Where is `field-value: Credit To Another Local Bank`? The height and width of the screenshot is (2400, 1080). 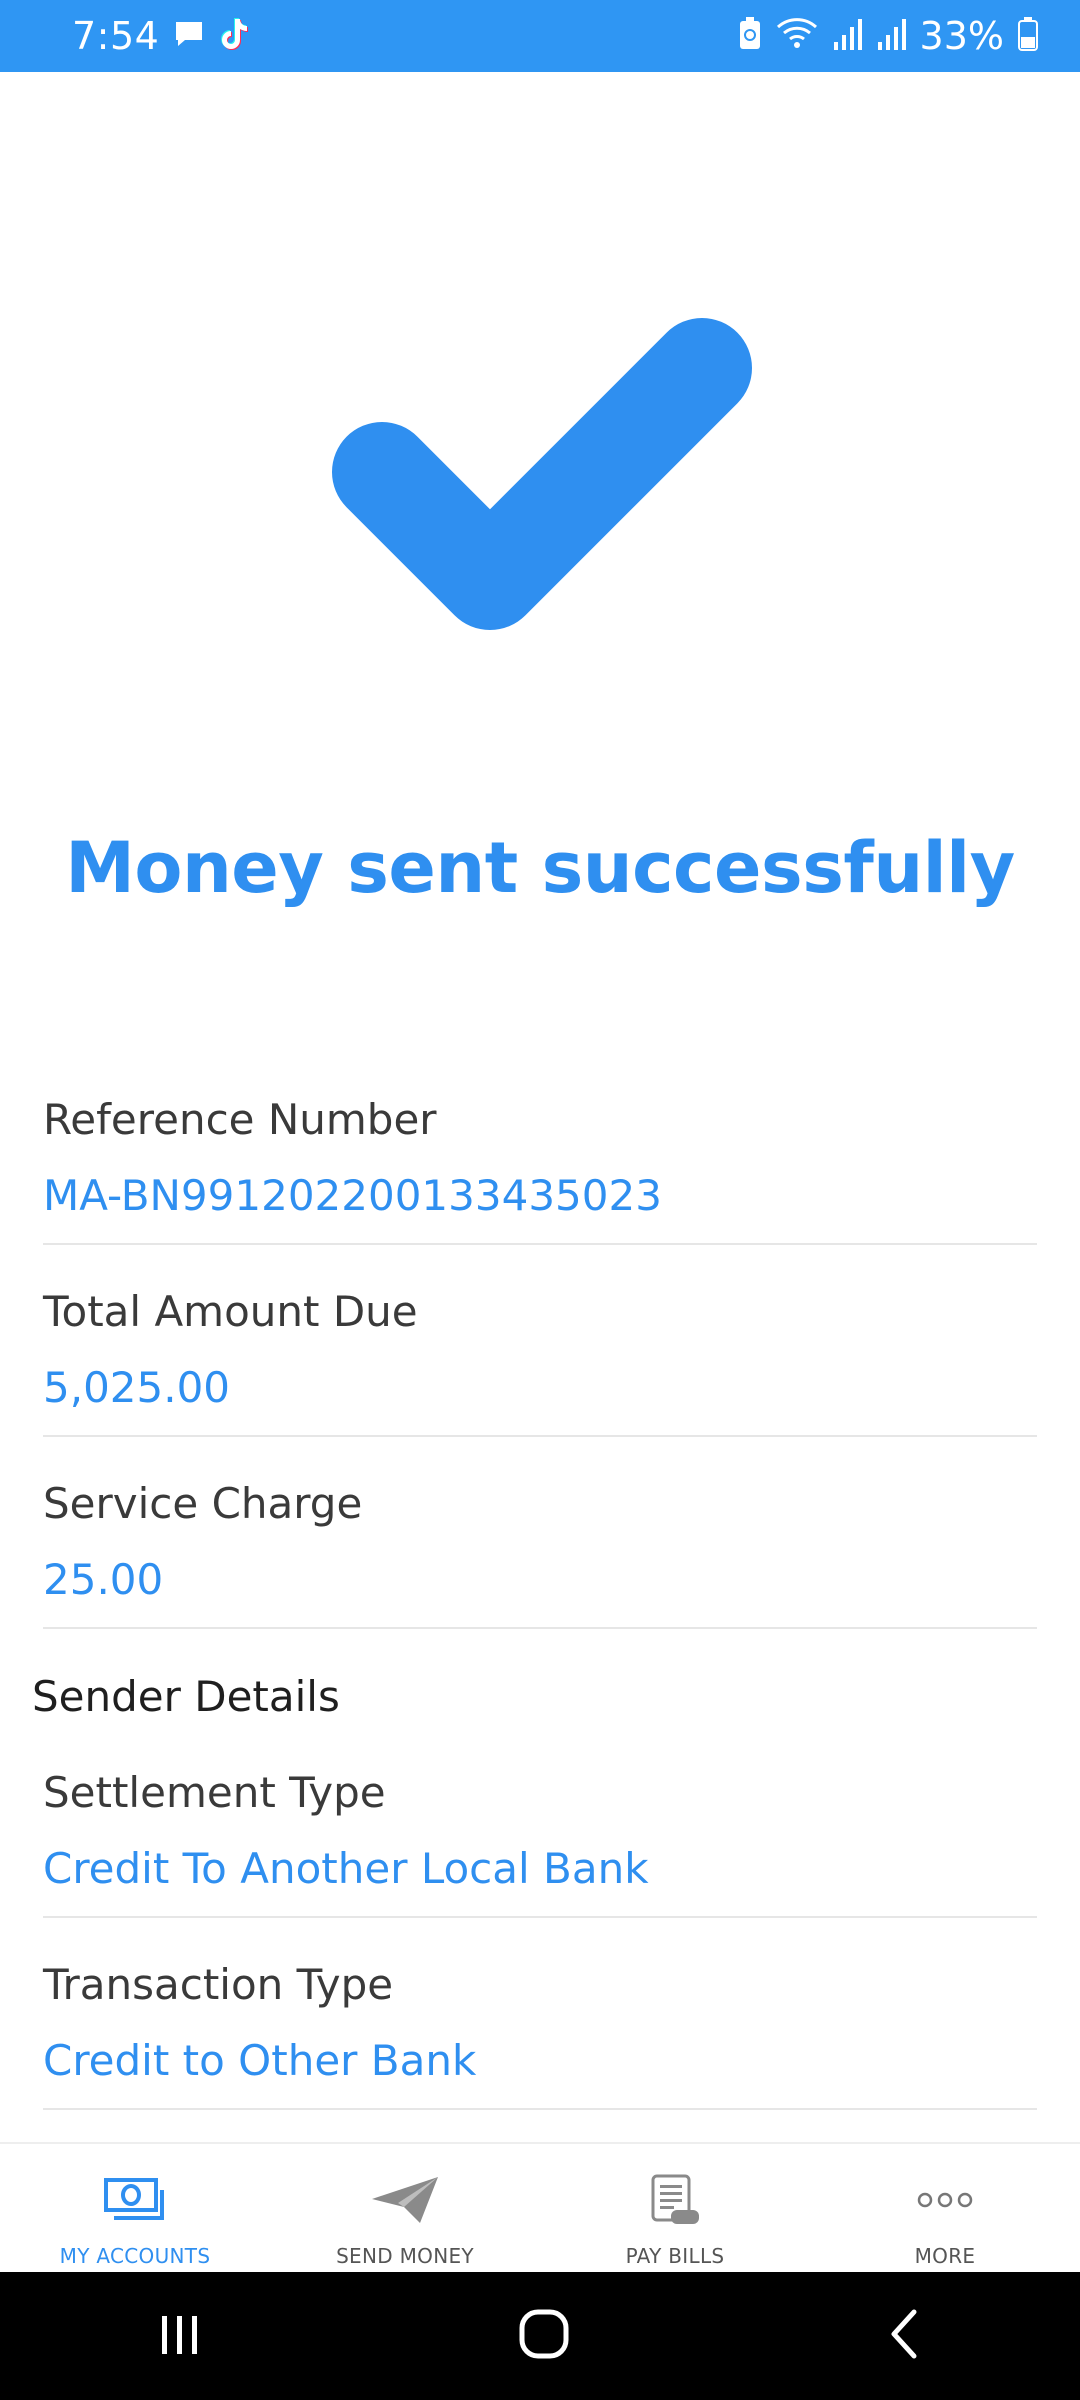 field-value: Credit To Another Local Bank is located at coordinates (346, 1868).